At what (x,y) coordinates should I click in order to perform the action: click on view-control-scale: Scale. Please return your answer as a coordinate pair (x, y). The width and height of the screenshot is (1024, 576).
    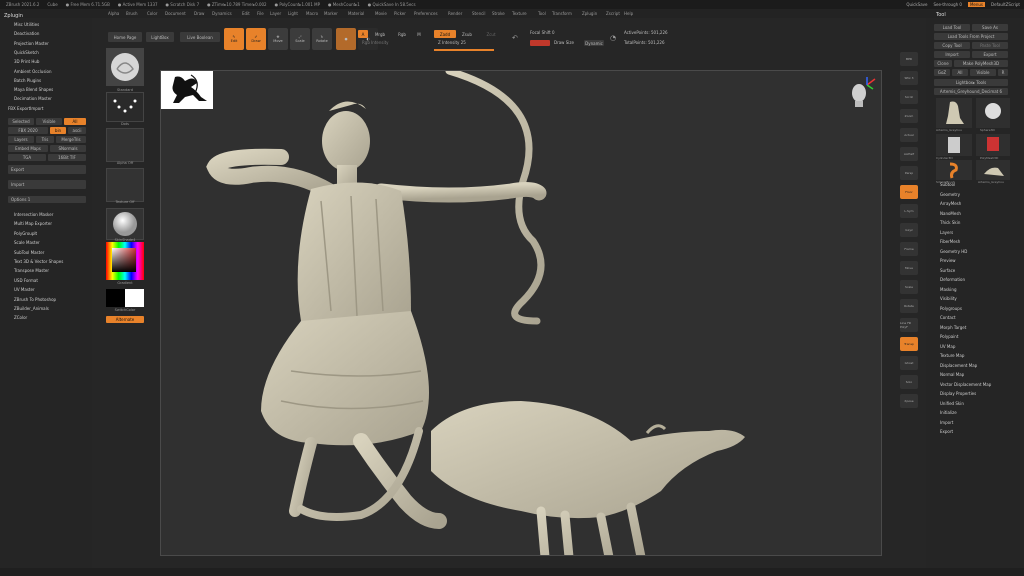
    Looking at the image, I should click on (909, 287).